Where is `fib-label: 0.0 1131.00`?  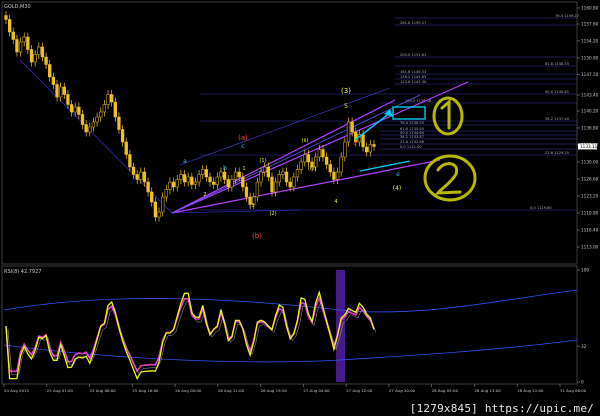 fib-label: 0.0 1131.00 is located at coordinates (411, 147).